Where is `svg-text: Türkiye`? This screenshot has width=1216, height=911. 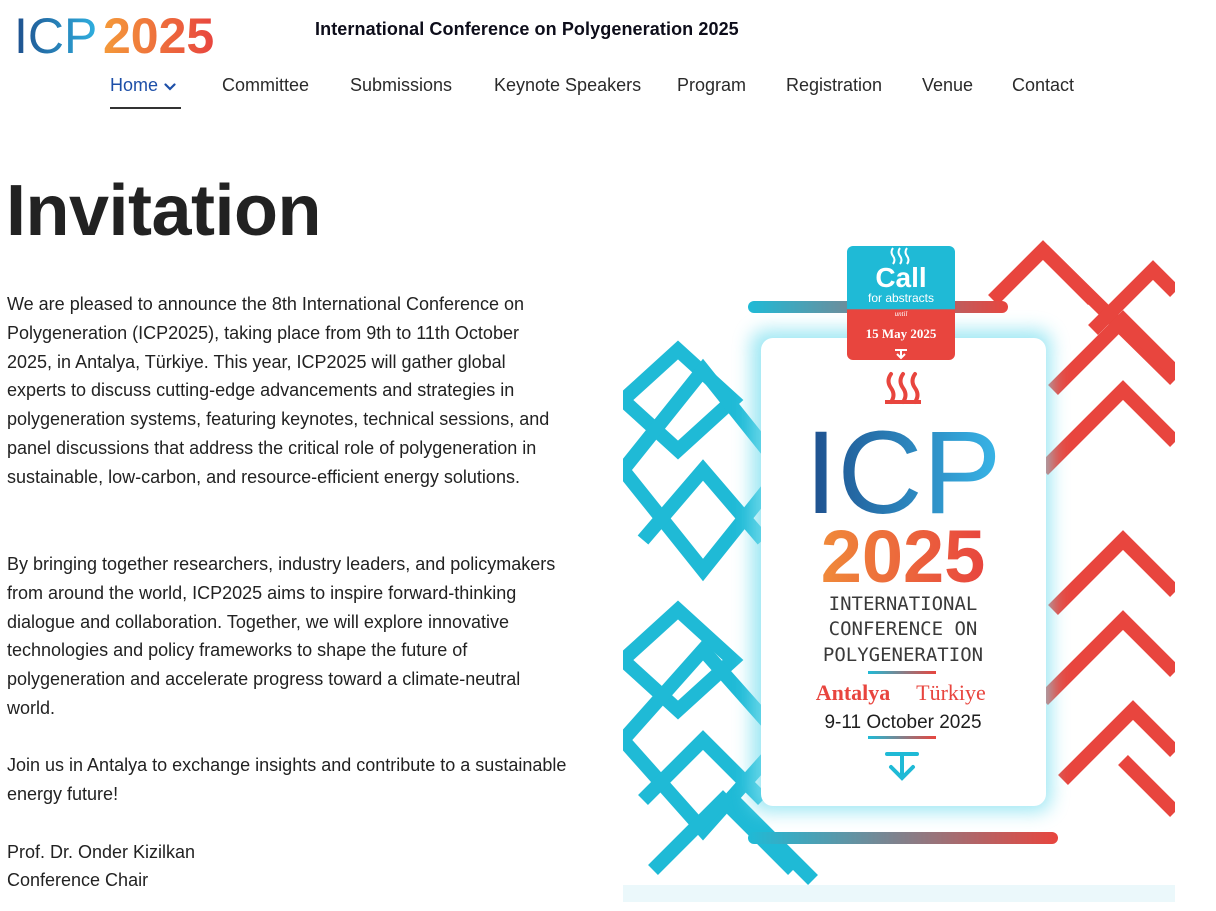 svg-text: Türkiye is located at coordinates (951, 692).